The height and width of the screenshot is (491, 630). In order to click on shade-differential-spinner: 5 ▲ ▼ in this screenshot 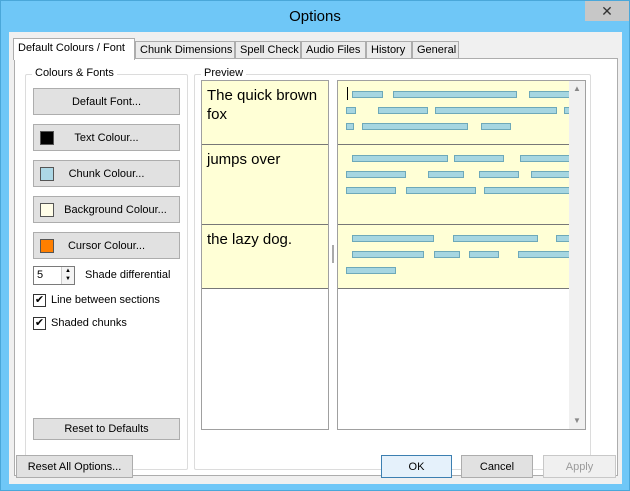, I will do `click(54, 275)`.